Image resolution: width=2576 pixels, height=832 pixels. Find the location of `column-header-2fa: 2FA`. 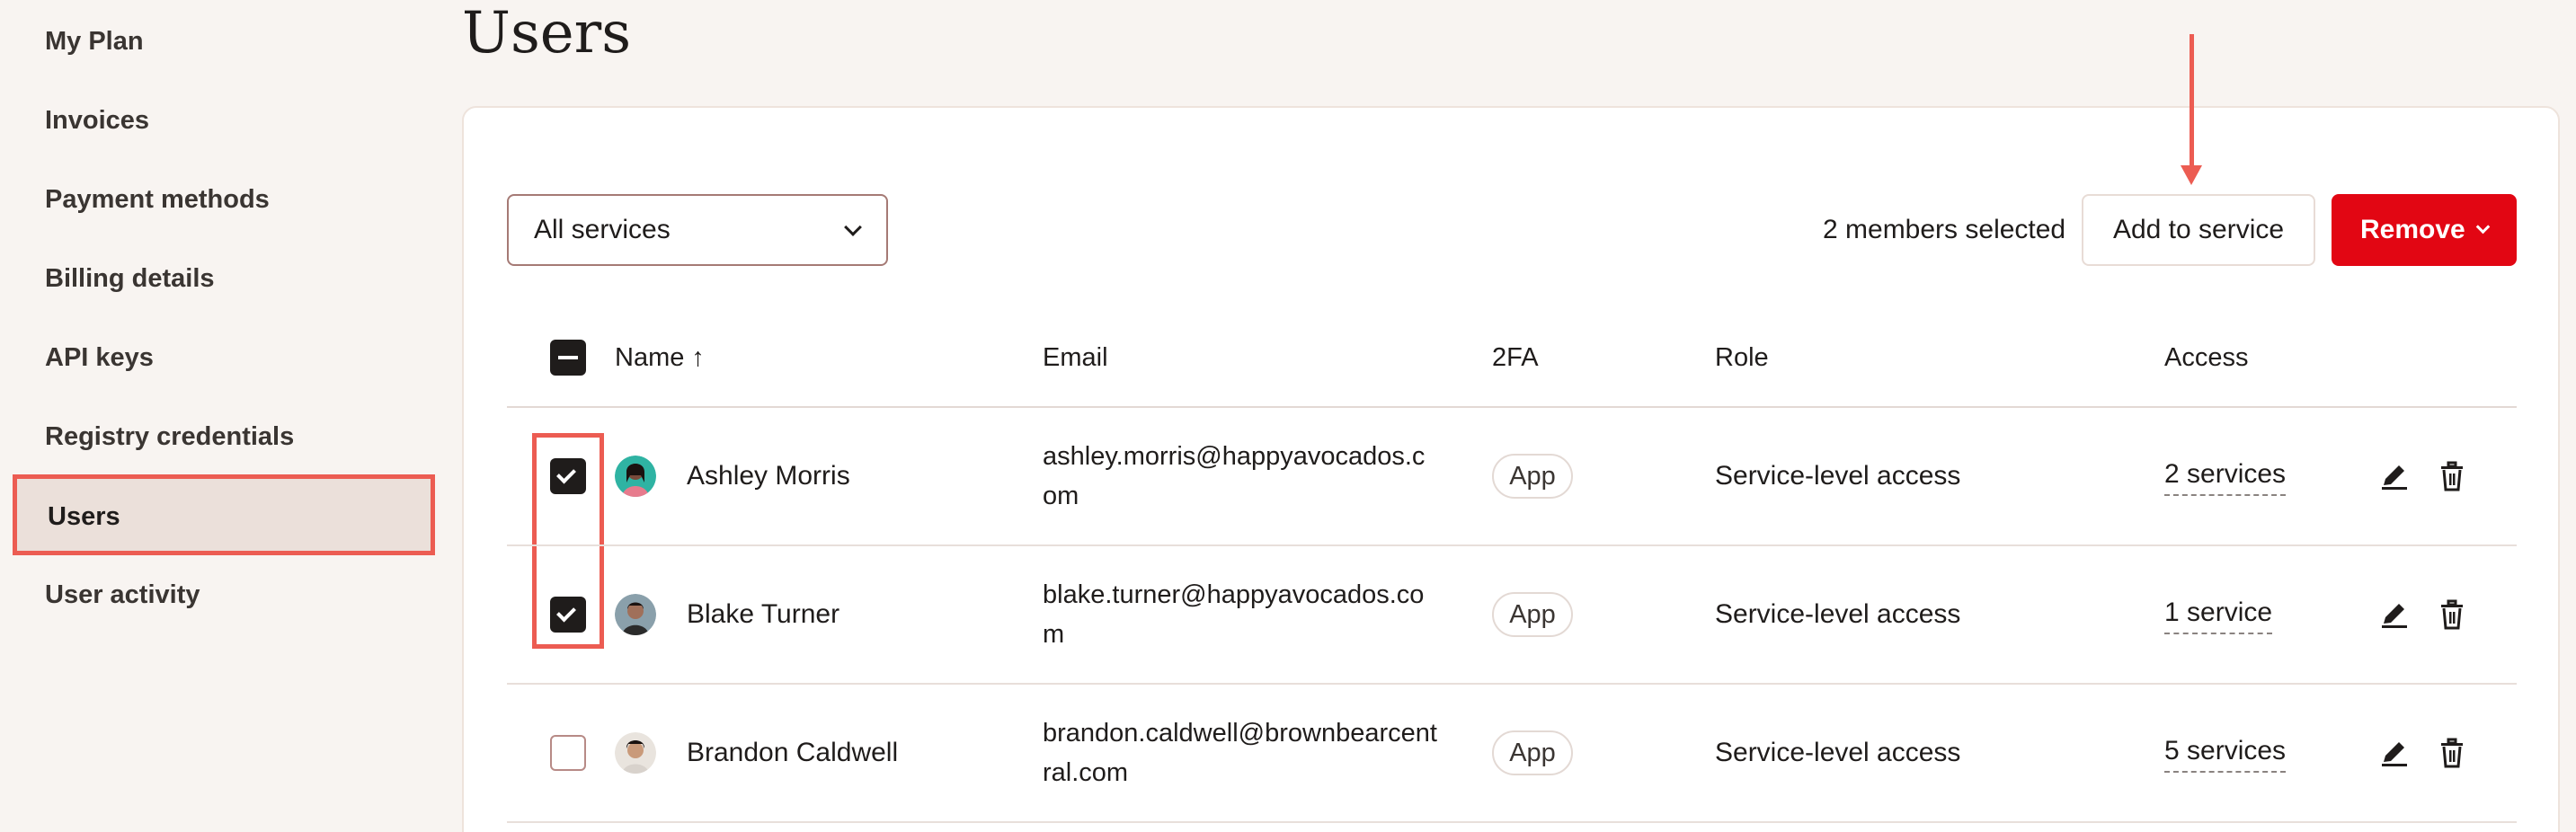

column-header-2fa: 2FA is located at coordinates (1515, 357).